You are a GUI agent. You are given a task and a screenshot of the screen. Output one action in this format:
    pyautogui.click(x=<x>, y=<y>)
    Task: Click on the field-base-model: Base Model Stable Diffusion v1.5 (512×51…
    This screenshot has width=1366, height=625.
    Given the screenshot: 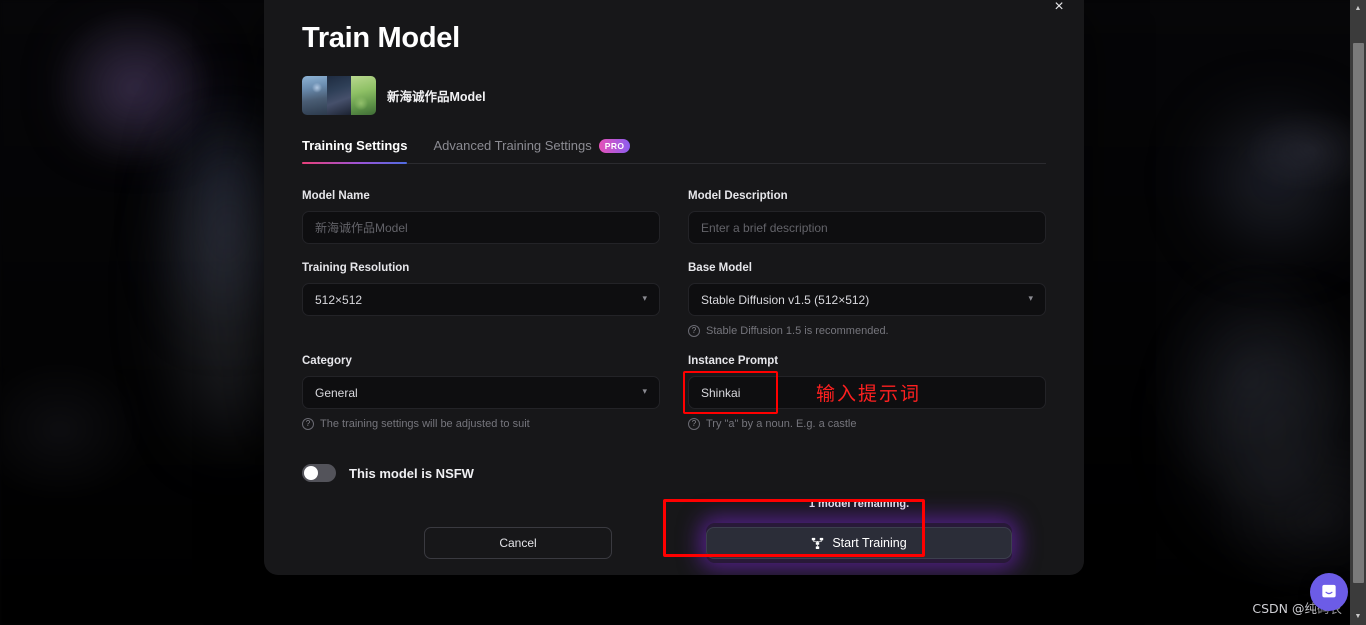 What is the action you would take?
    pyautogui.click(x=867, y=299)
    